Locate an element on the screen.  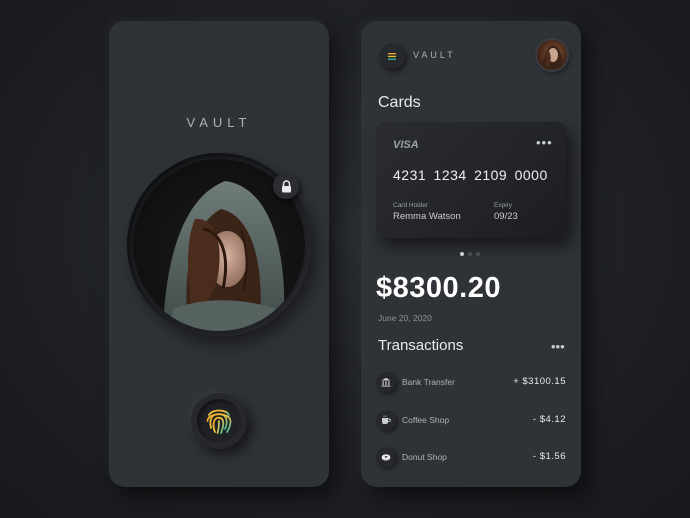
card-holder-name: Remma Watson is located at coordinates (427, 216).